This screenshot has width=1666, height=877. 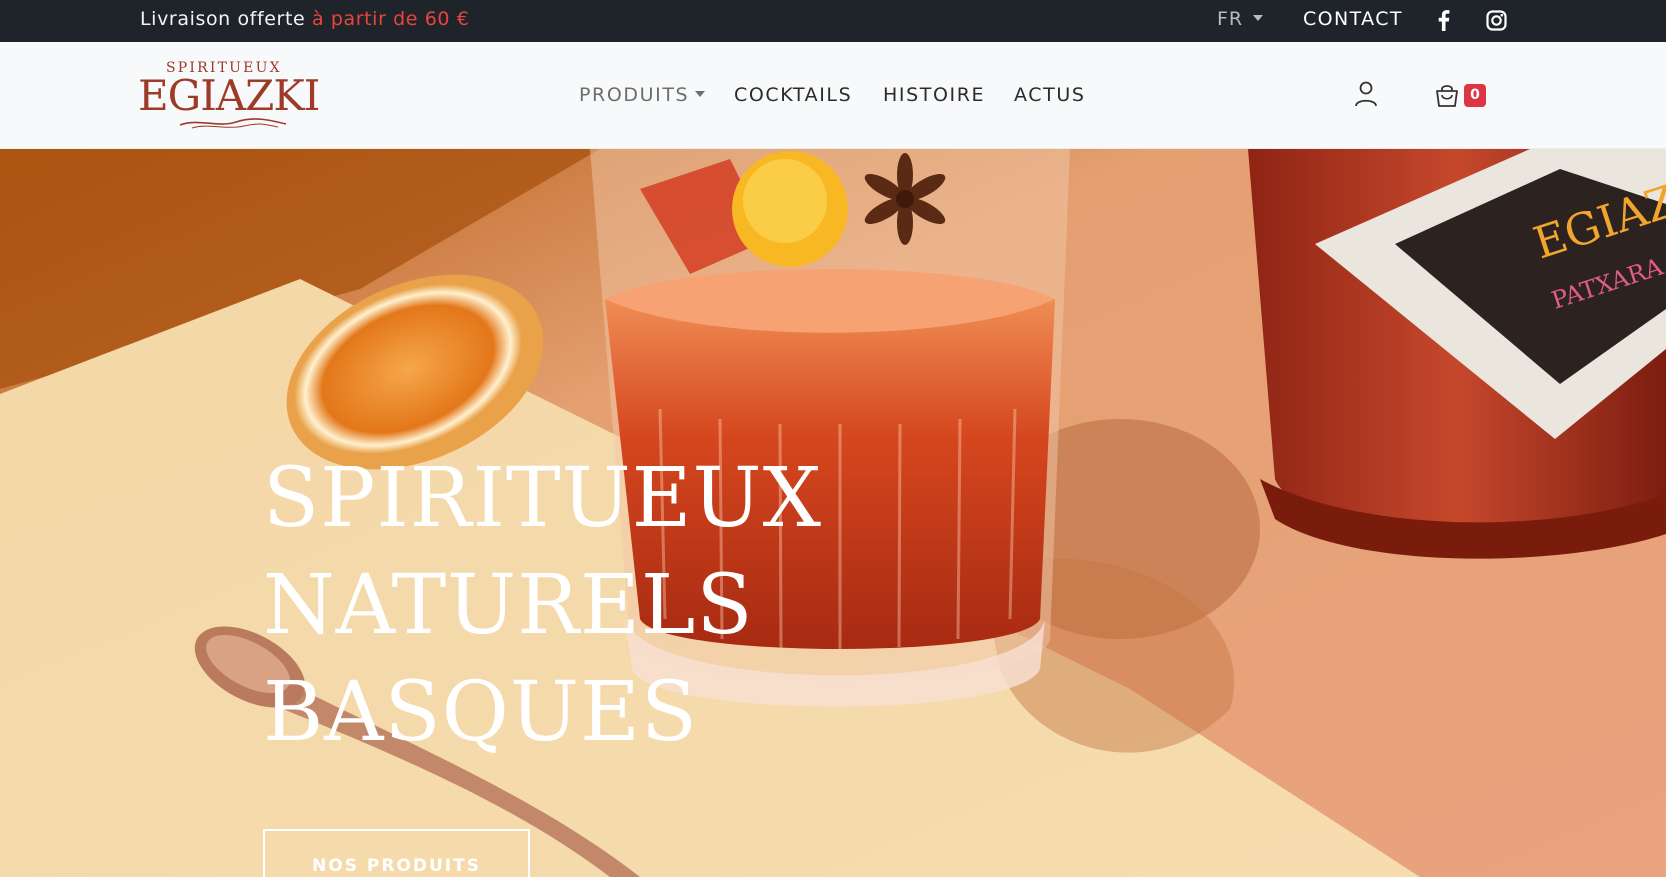 What do you see at coordinates (634, 95) in the screenshot?
I see `nav-item-label: PRODUITS` at bounding box center [634, 95].